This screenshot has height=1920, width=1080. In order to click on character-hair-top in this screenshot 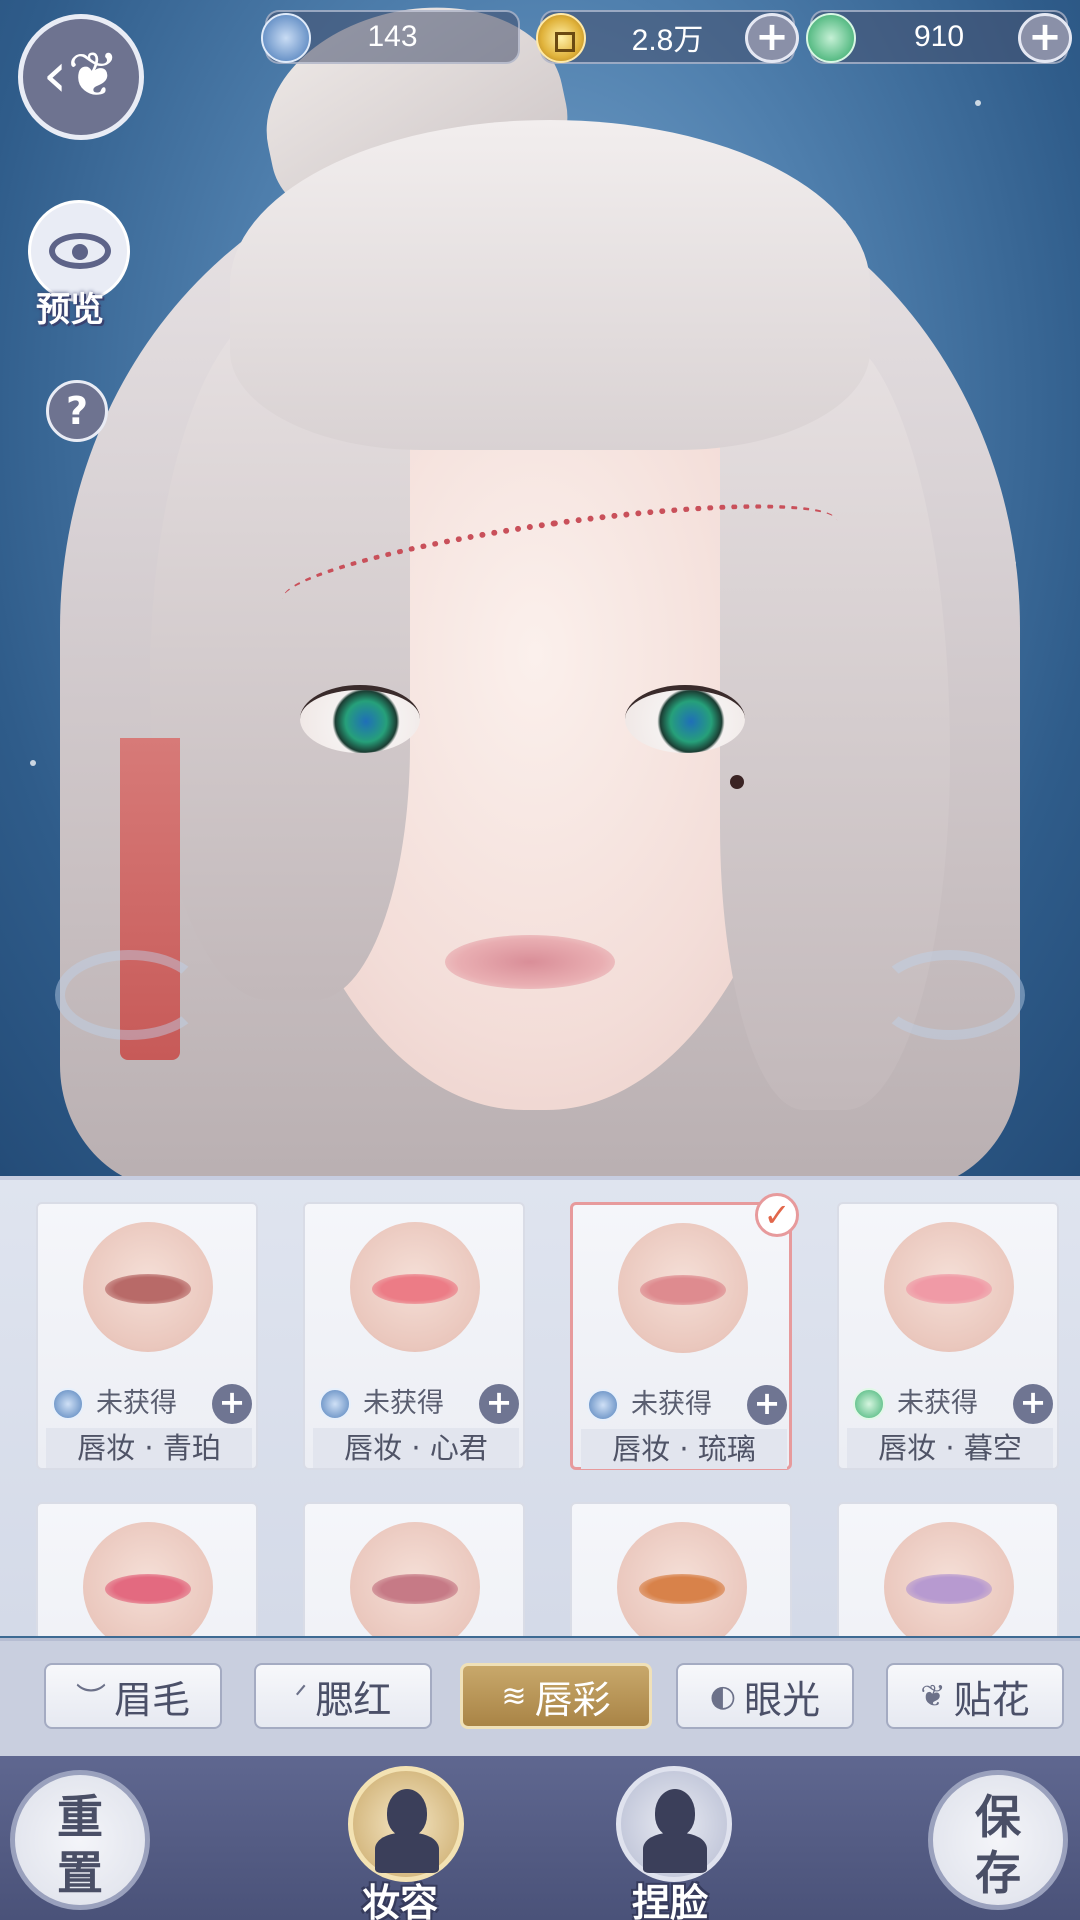, I will do `click(550, 285)`.